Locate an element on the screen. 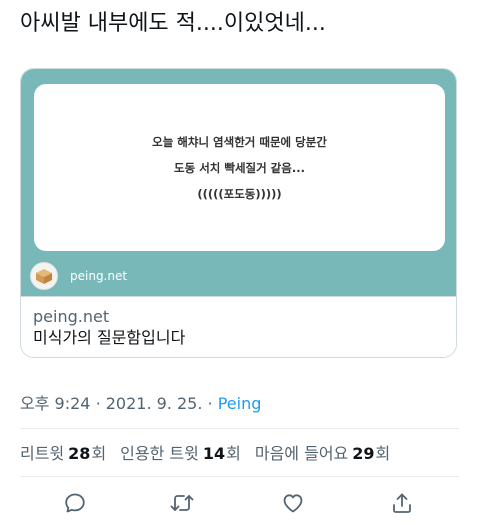  tweet-meta: 오후 9:24 · 2021. 9. 25. · Peing is located at coordinates (140, 402).